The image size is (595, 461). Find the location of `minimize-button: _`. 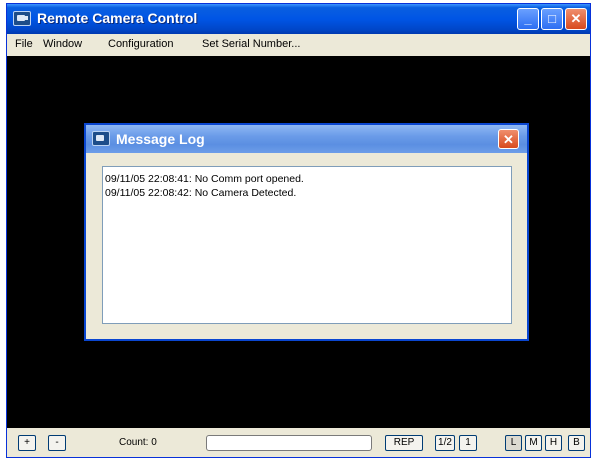

minimize-button: _ is located at coordinates (528, 19).